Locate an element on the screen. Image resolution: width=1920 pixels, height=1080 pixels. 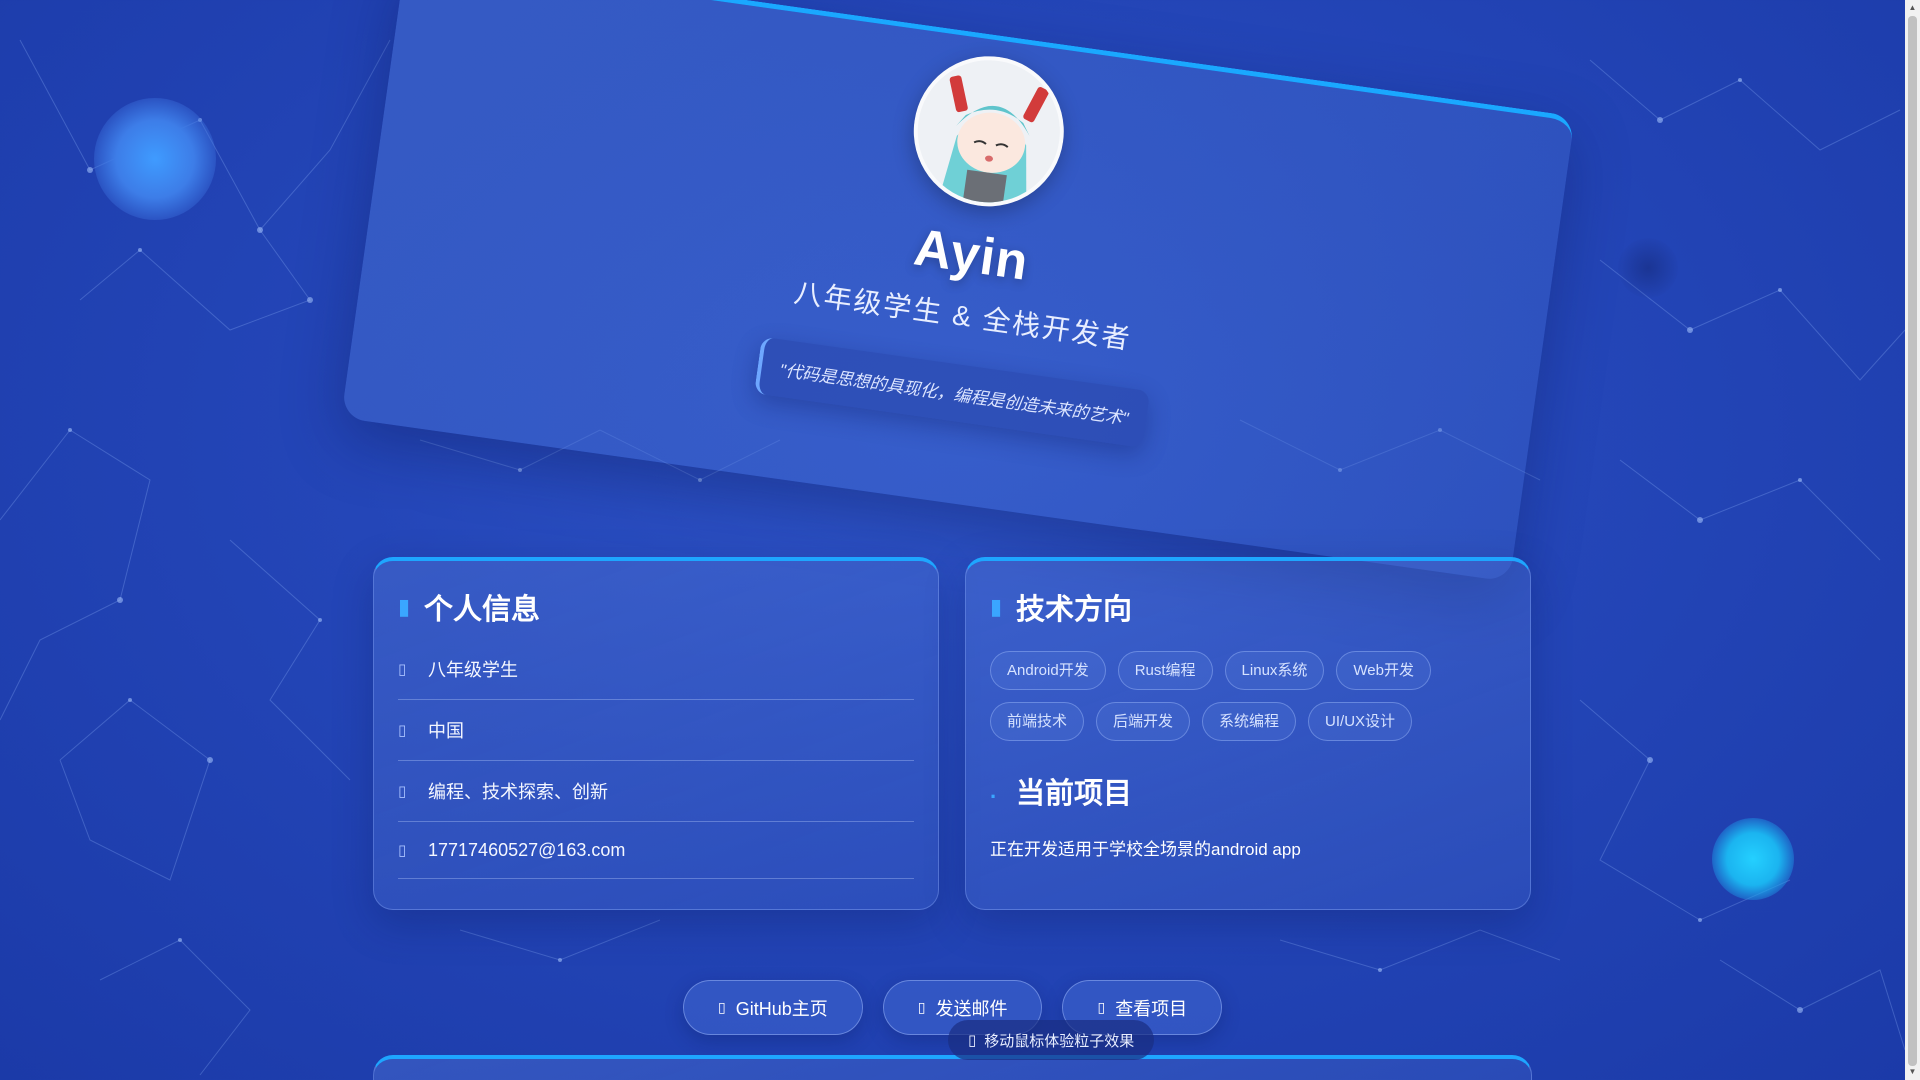
panel-title: ▮ 个人信息 is located at coordinates (656, 607).